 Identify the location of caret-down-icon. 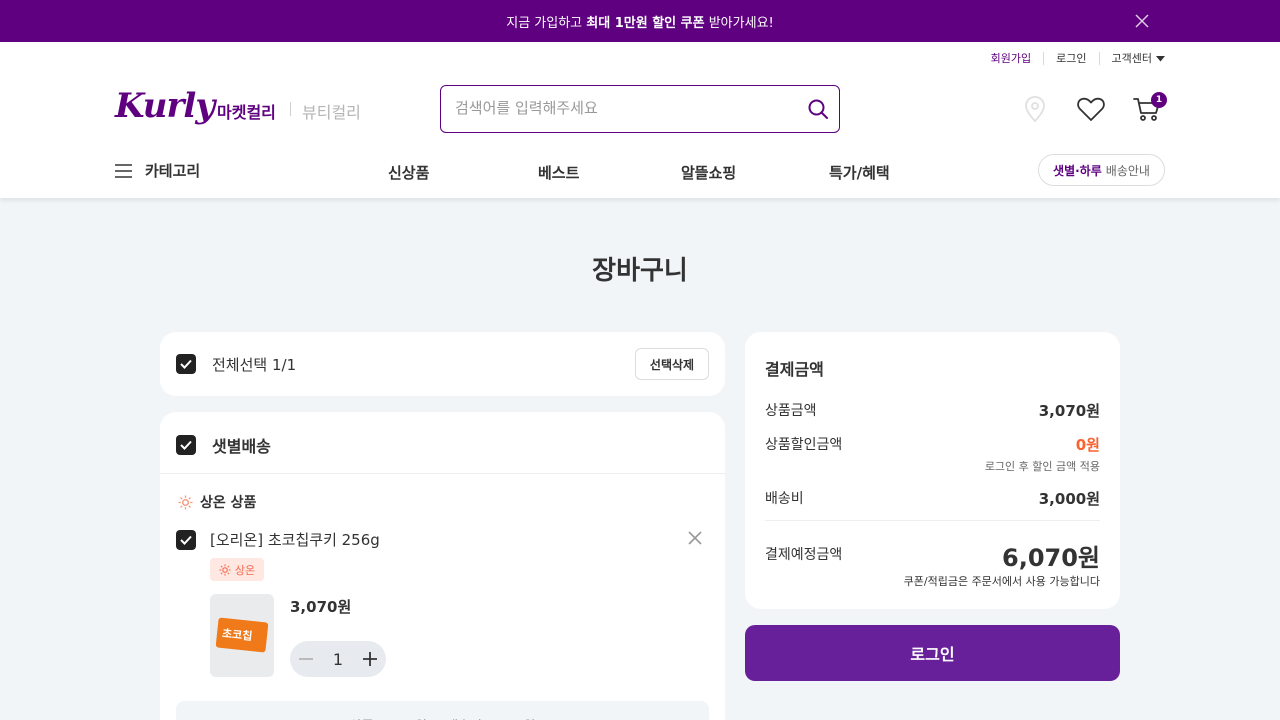
(1160, 58).